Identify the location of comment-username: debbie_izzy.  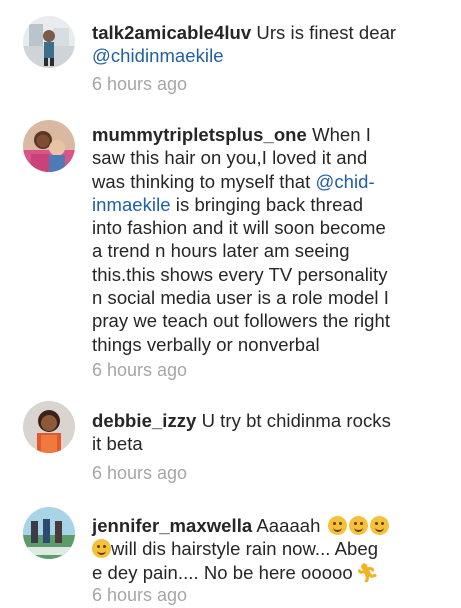
(144, 420).